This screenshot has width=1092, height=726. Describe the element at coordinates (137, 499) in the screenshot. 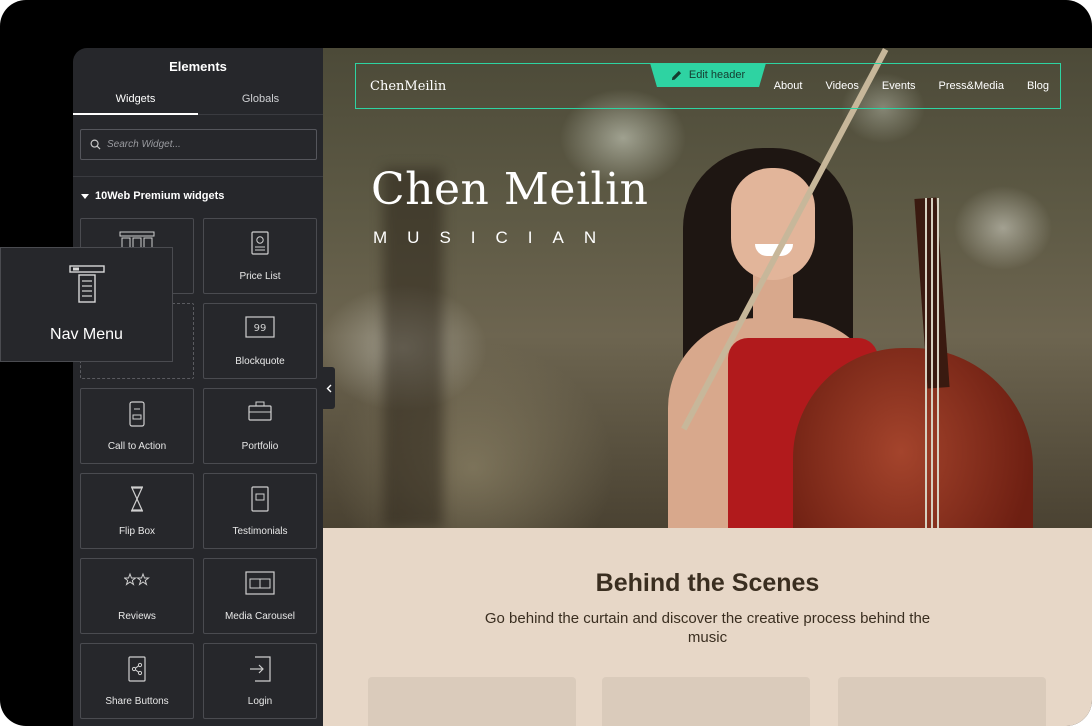

I see `flip-box-icon` at that location.